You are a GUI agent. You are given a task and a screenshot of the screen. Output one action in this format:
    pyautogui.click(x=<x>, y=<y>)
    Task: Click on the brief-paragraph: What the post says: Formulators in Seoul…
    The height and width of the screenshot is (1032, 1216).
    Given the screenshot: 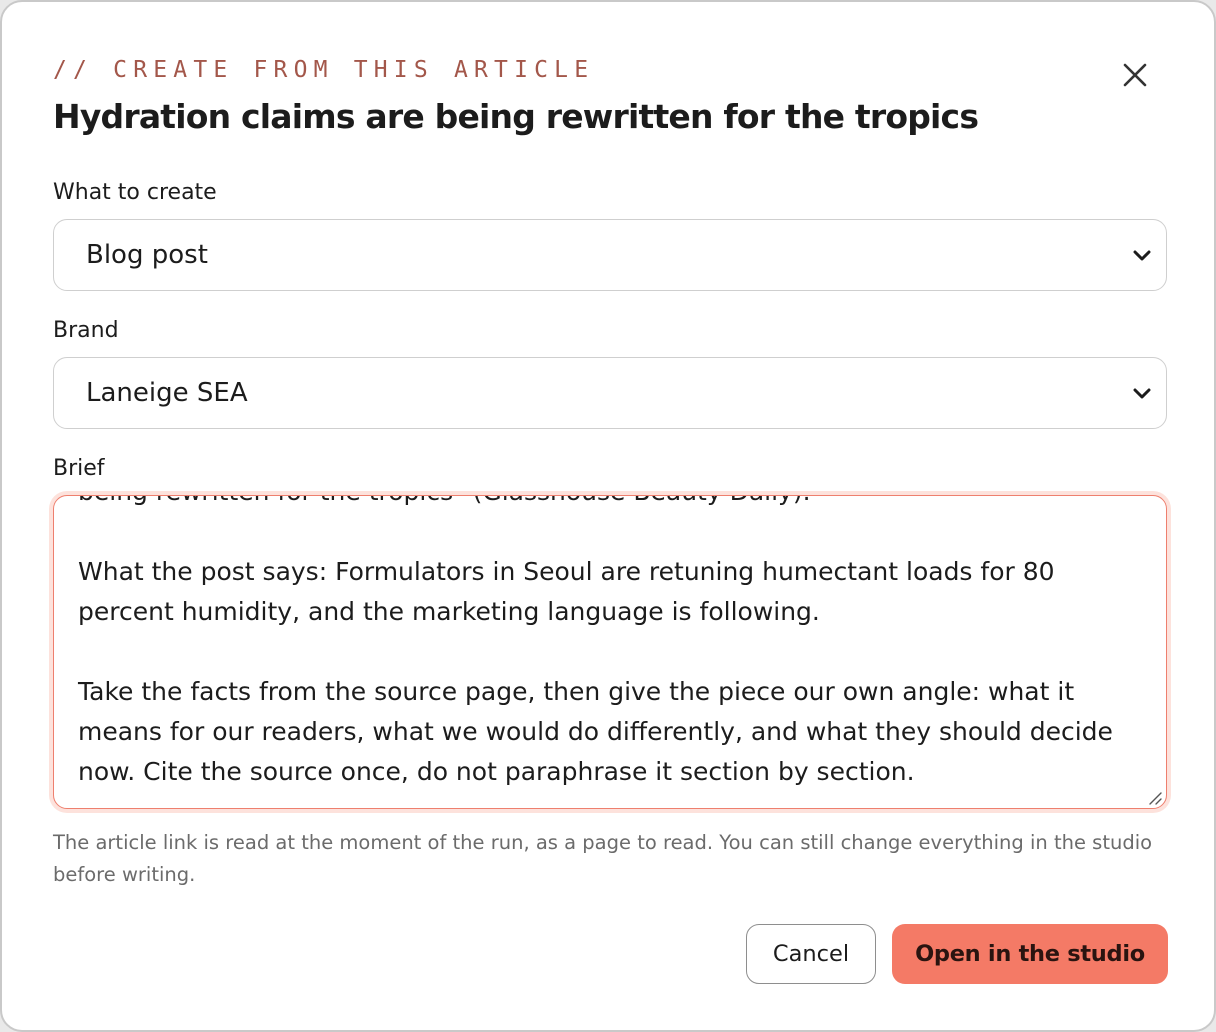 What is the action you would take?
    pyautogui.click(x=566, y=591)
    